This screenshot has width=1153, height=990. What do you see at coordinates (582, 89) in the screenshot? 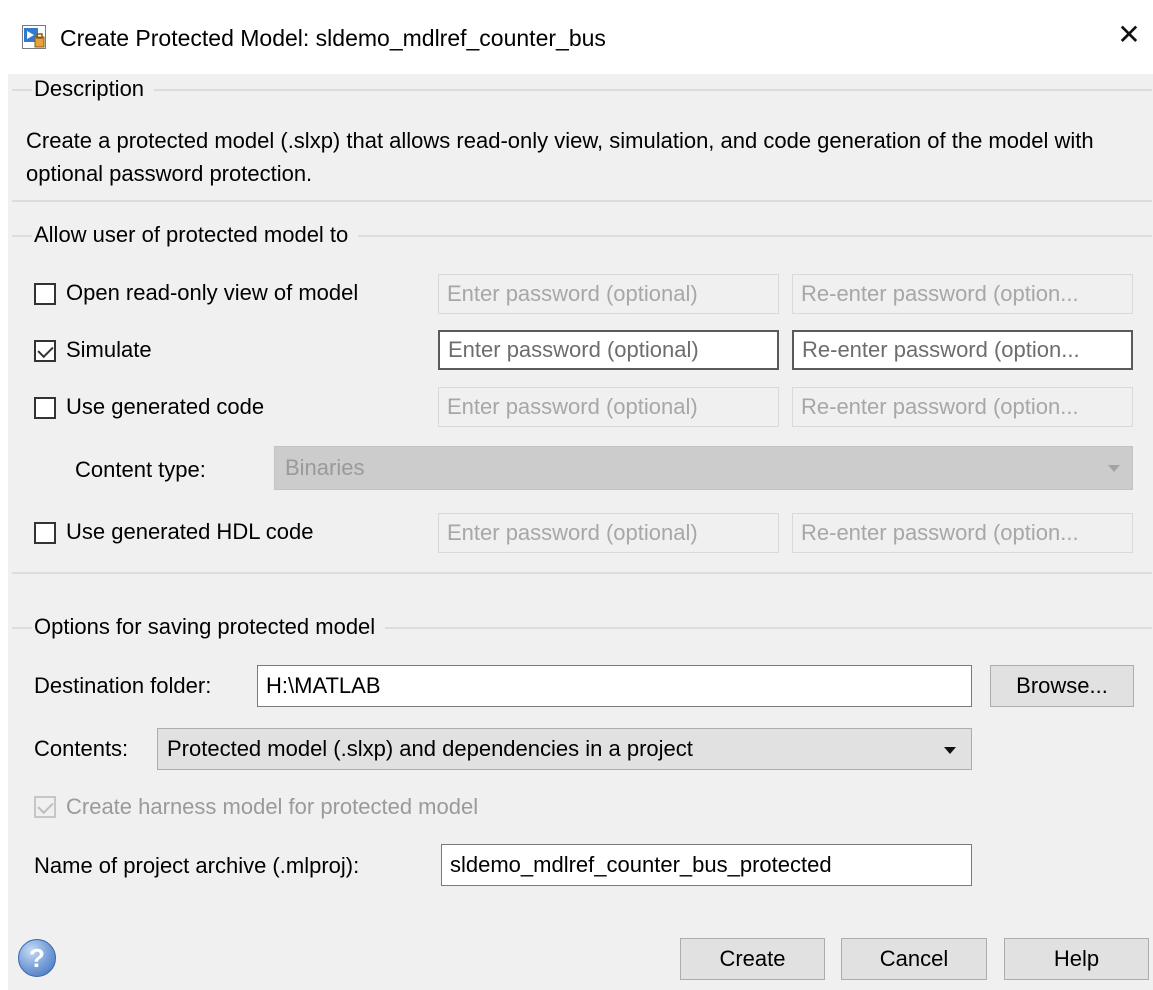
I see `description-group: Description` at bounding box center [582, 89].